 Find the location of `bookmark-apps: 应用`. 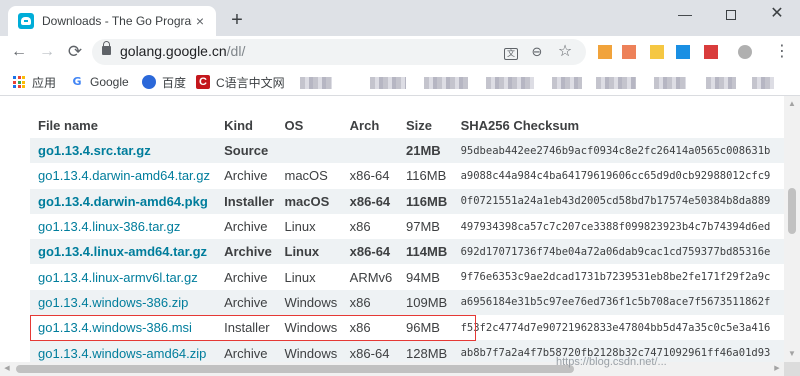

bookmark-apps: 应用 is located at coordinates (34, 82).